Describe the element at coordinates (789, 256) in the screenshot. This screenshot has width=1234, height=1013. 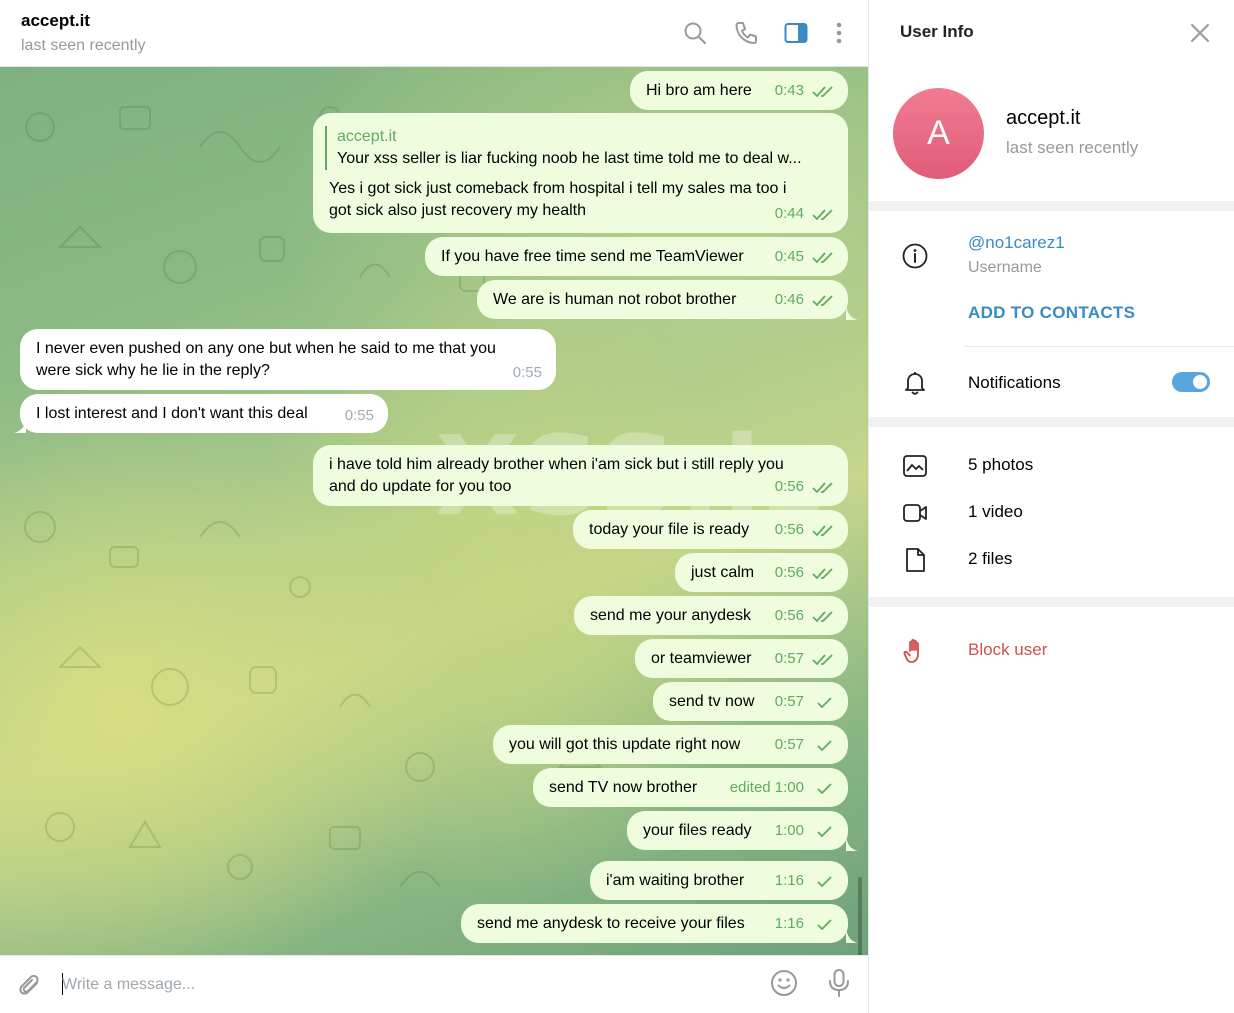
I see `message-time: 0:45` at that location.